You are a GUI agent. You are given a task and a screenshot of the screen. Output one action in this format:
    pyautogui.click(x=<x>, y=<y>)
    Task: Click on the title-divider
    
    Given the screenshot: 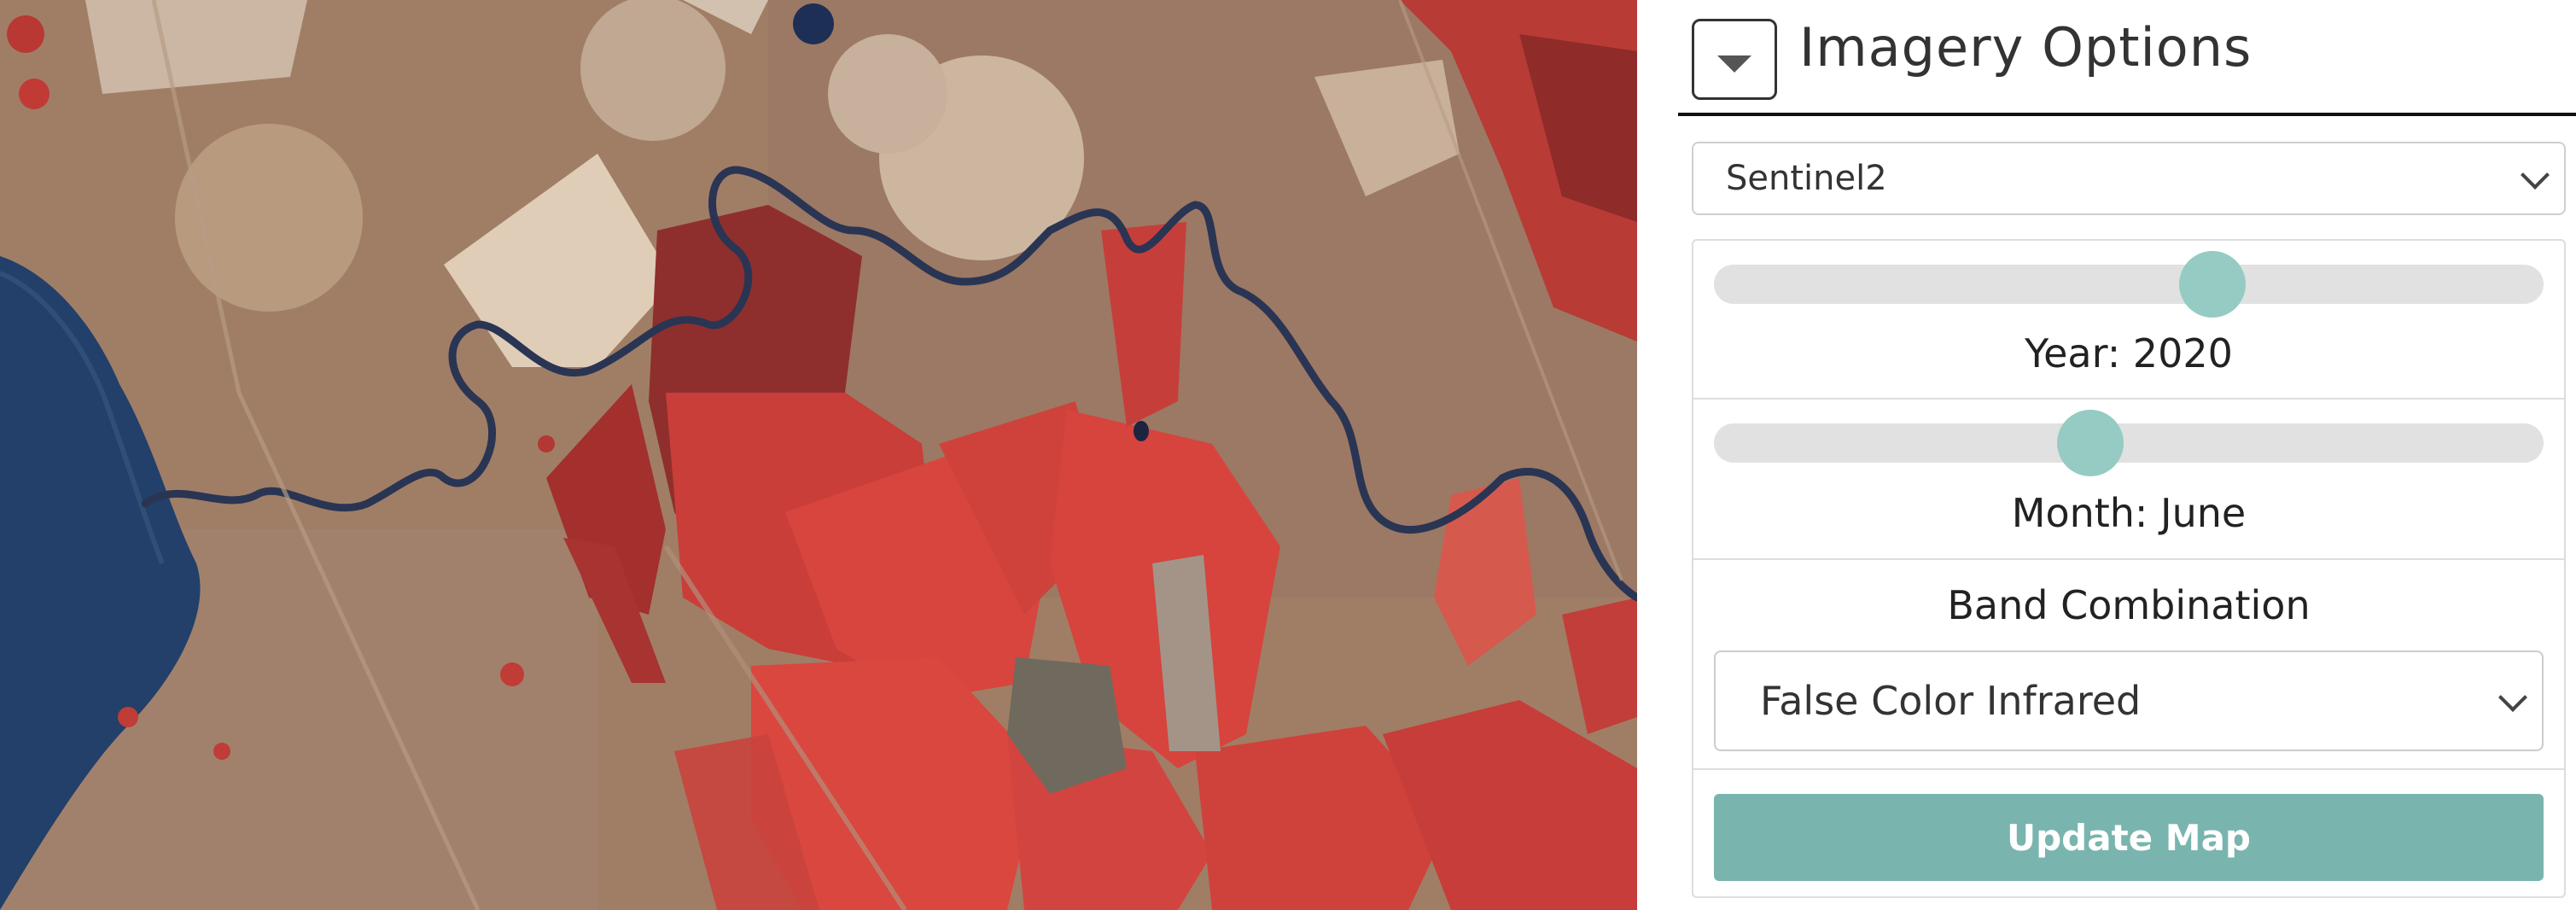 What is the action you would take?
    pyautogui.click(x=2127, y=114)
    